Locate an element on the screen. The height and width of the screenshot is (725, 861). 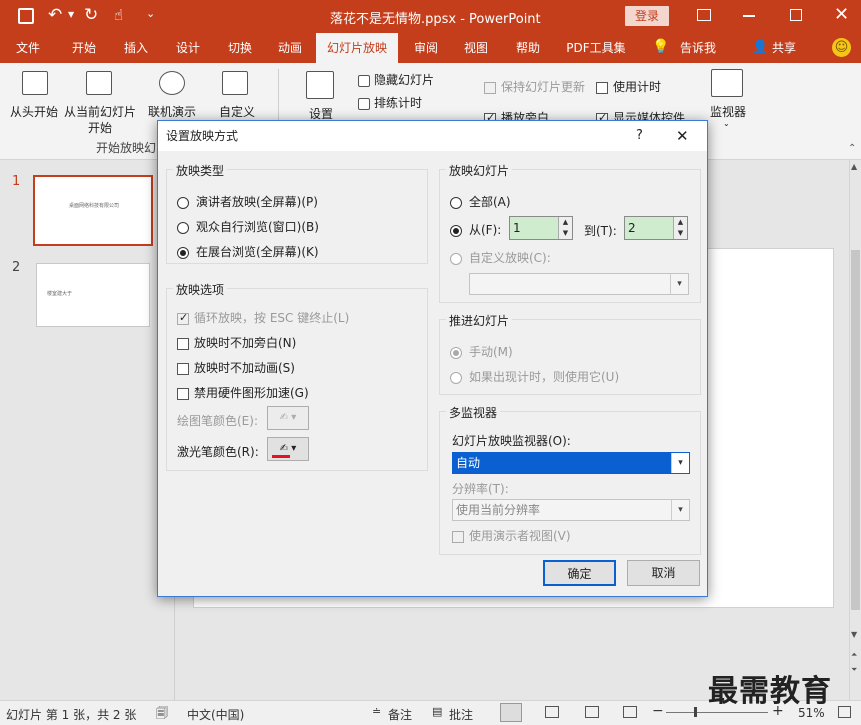
customize-qat-icon: ⌄ is located at coordinates (150, 13).